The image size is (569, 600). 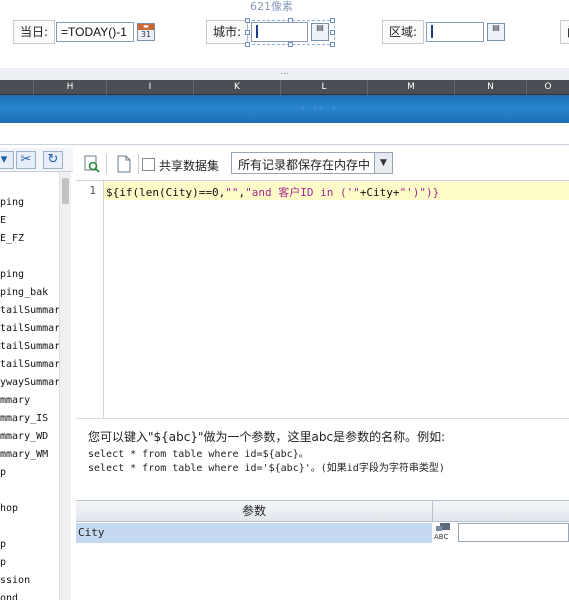 I want to click on line-gutter: 1, so click(x=90, y=300).